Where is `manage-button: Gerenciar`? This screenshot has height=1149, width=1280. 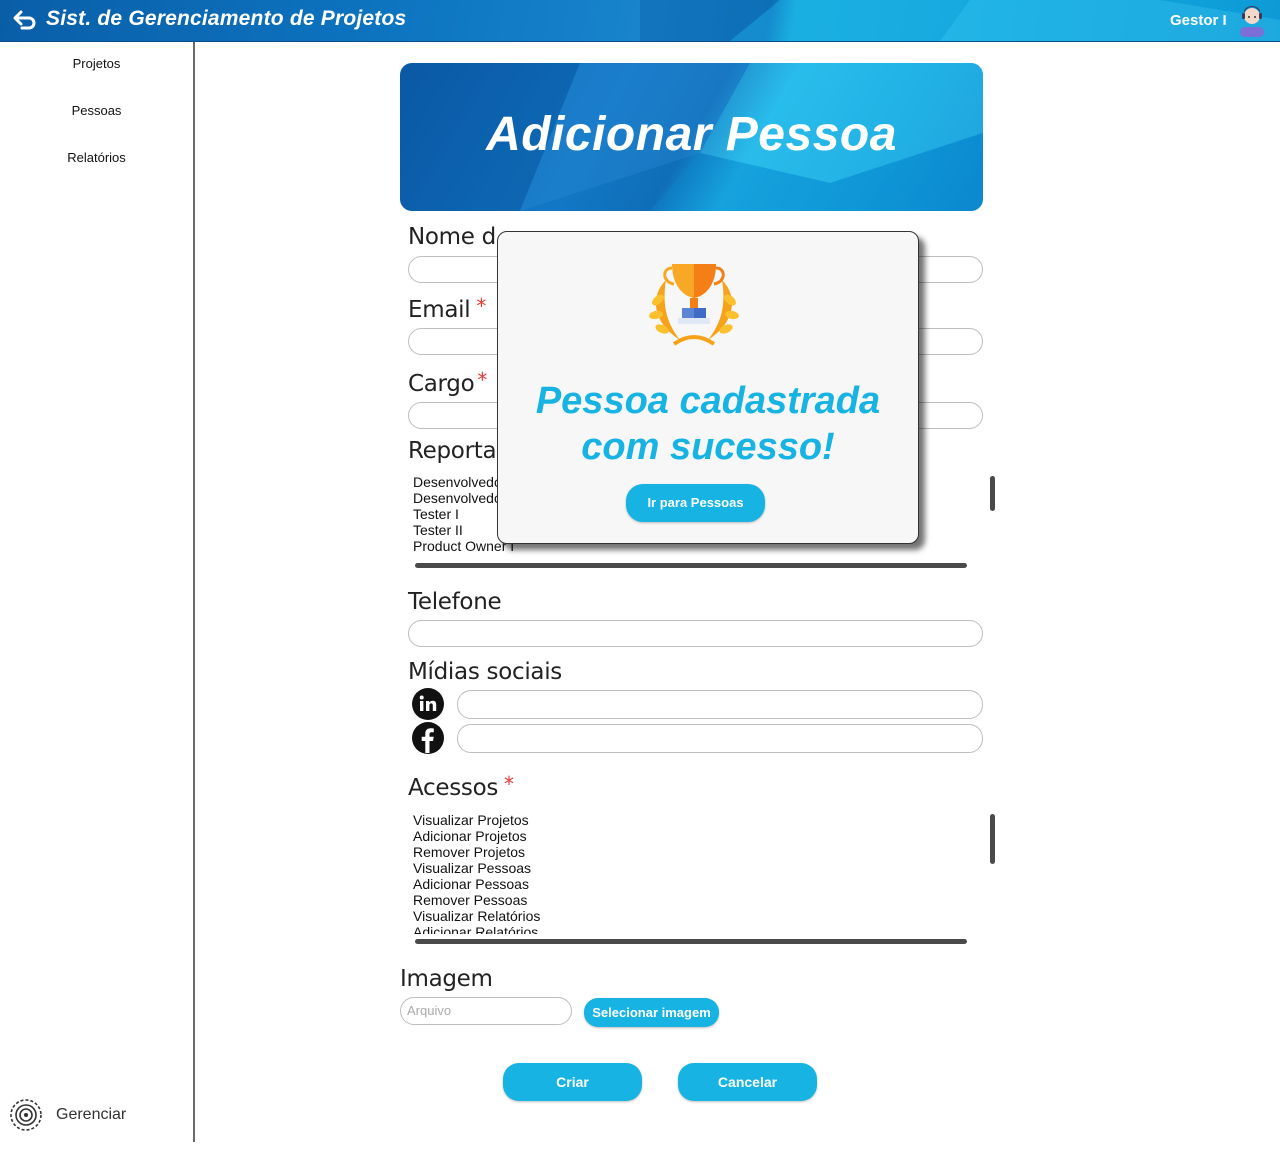
manage-button: Gerenciar is located at coordinates (67, 1115).